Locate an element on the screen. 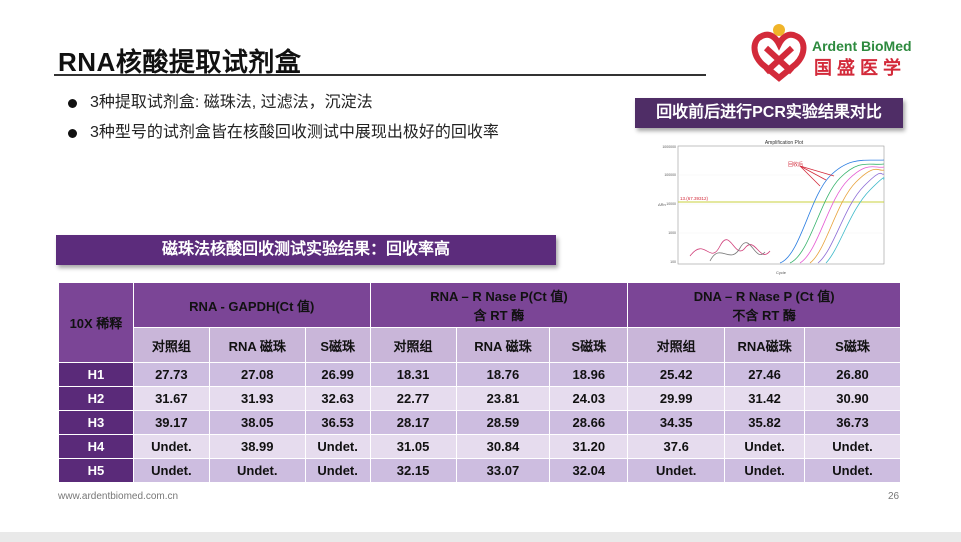 The width and height of the screenshot is (961, 542). table-cell: 25.42 is located at coordinates (676, 374).